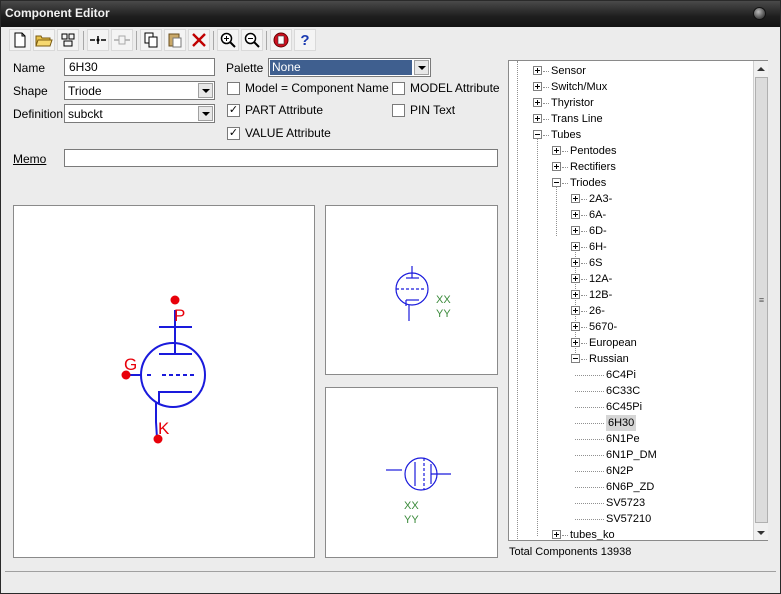  Describe the element at coordinates (139, 90) in the screenshot. I see `shape-select: Triode` at that location.